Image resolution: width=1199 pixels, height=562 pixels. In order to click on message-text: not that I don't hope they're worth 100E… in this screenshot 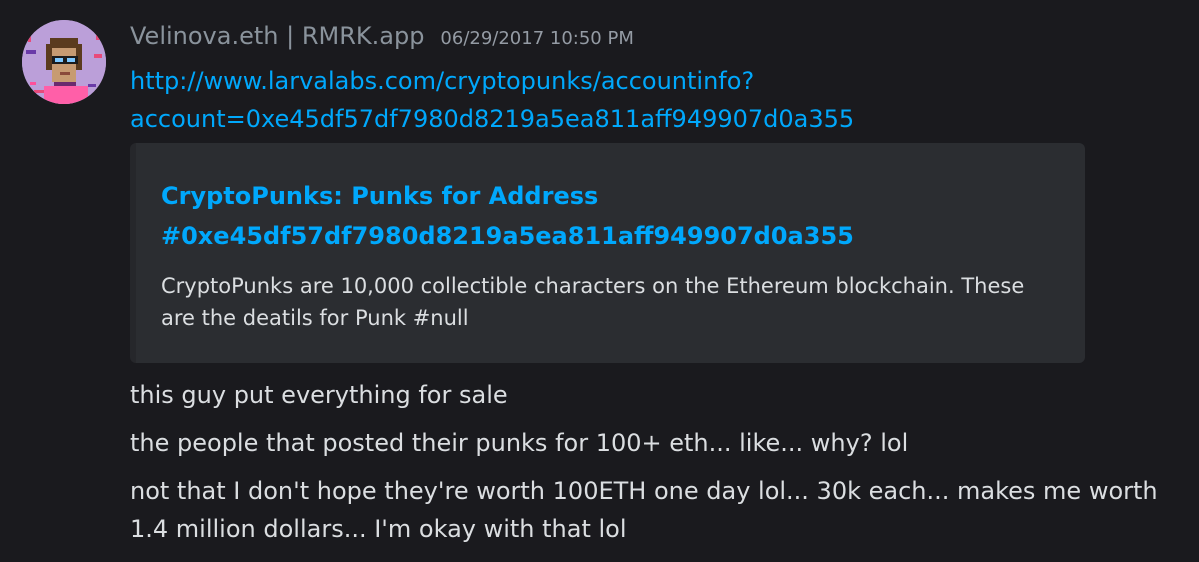, I will do `click(644, 510)`.